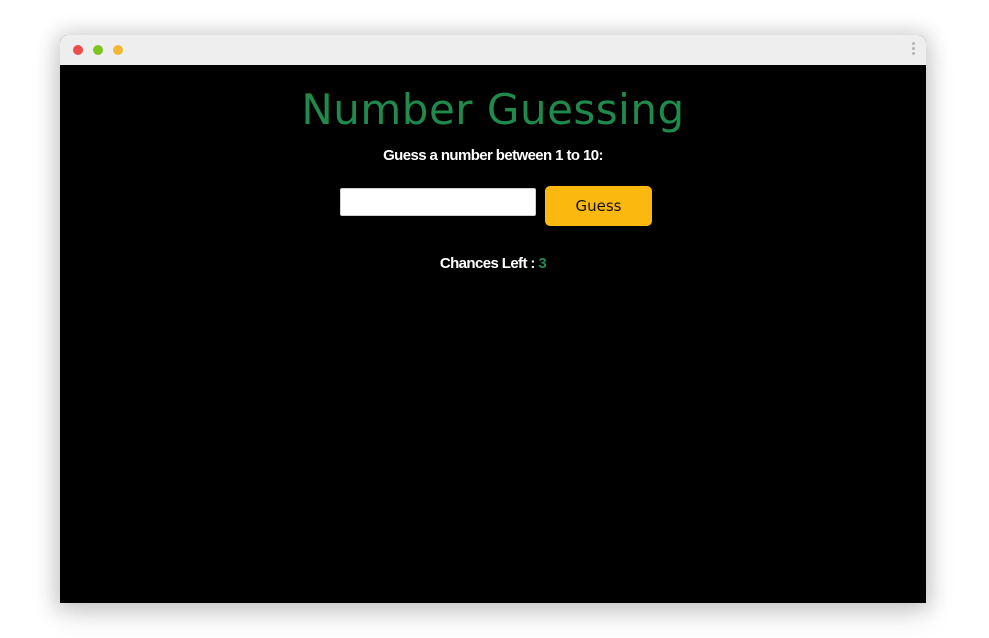 This screenshot has width=989, height=638. What do you see at coordinates (914, 50) in the screenshot?
I see `kebab-menu-icon` at bounding box center [914, 50].